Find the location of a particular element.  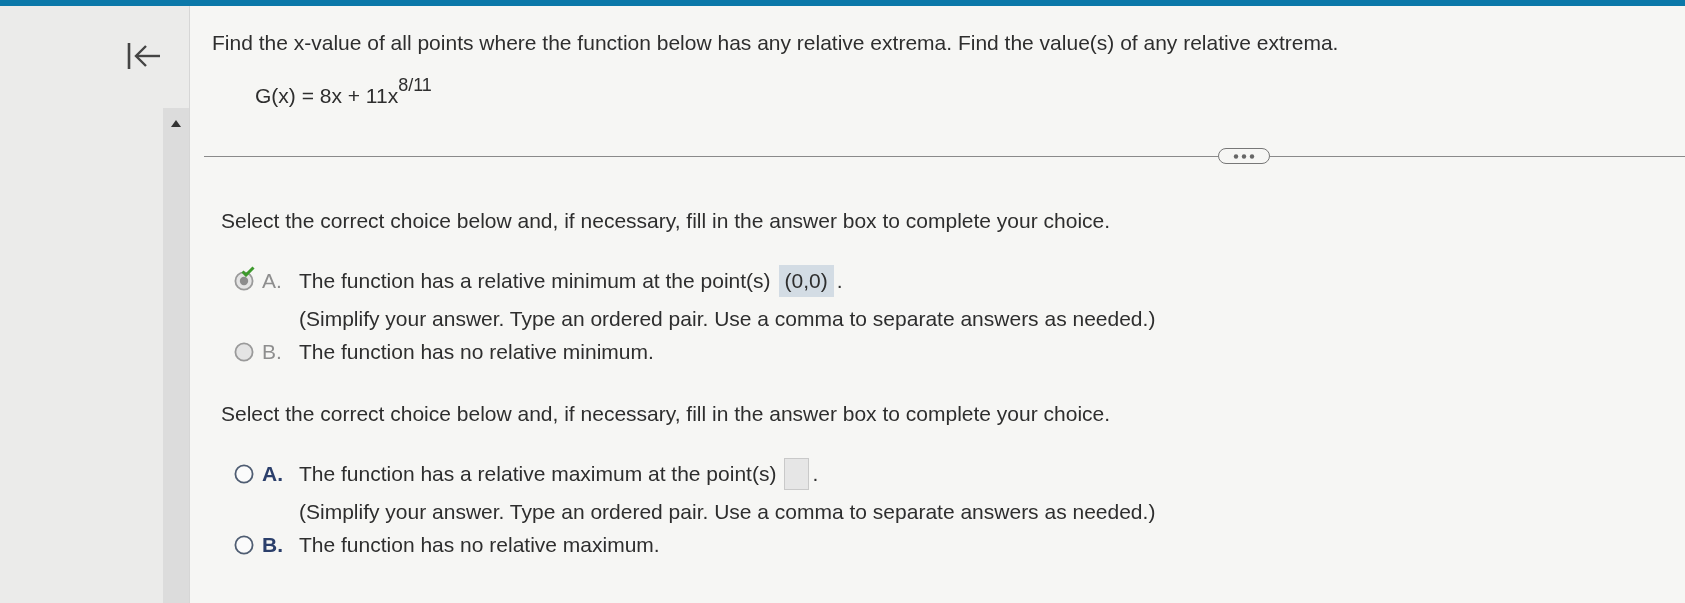

question-text: Find the x-value of all points where the function below has any relative extrema. Find the value(s) of any relative extrema. is located at coordinates (775, 43).